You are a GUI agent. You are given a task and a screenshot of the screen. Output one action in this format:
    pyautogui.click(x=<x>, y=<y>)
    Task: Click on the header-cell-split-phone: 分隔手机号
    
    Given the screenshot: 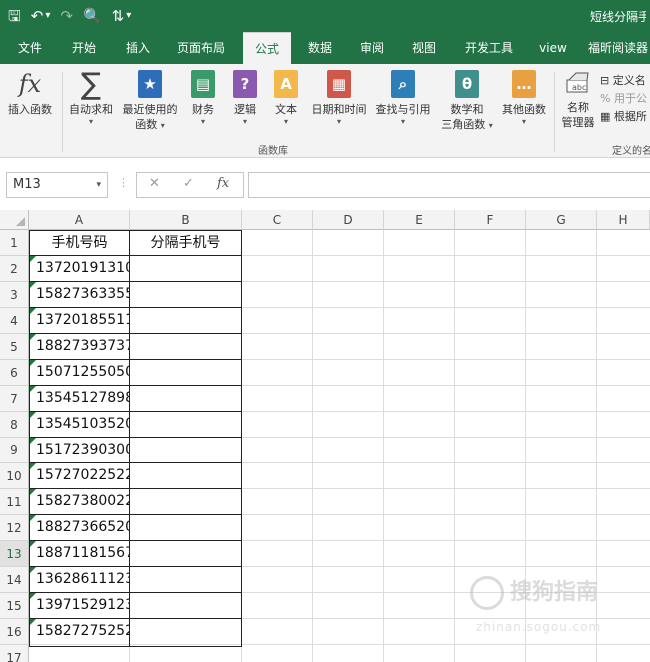 What is the action you would take?
    pyautogui.click(x=185, y=243)
    